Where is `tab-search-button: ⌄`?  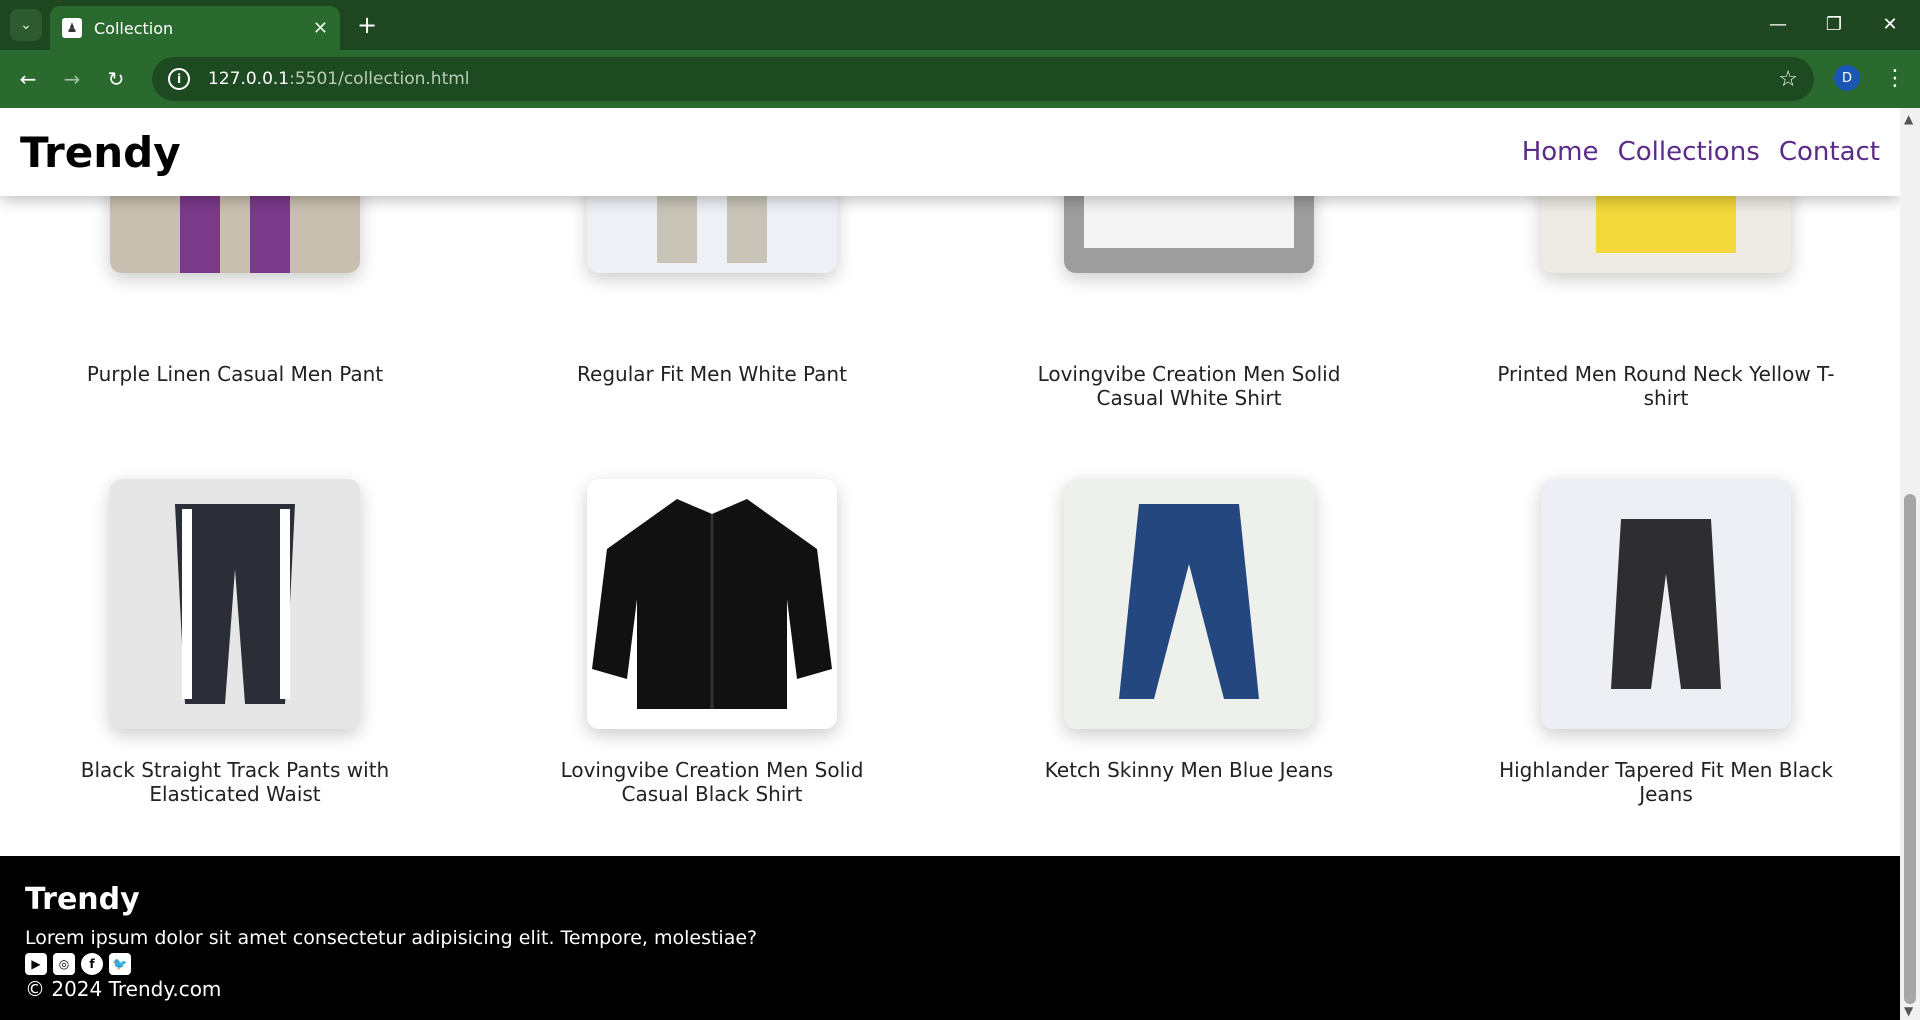 tab-search-button: ⌄ is located at coordinates (26, 25).